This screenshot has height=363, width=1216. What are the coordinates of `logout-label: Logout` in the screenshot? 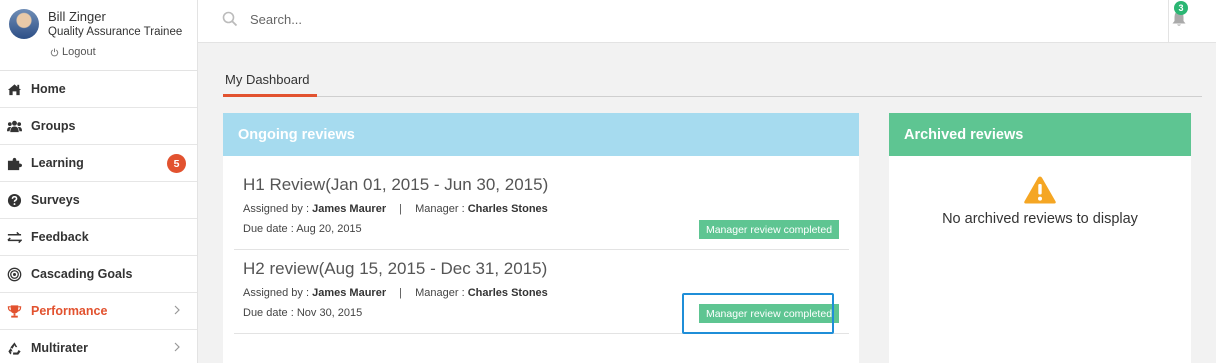 It's located at (79, 52).